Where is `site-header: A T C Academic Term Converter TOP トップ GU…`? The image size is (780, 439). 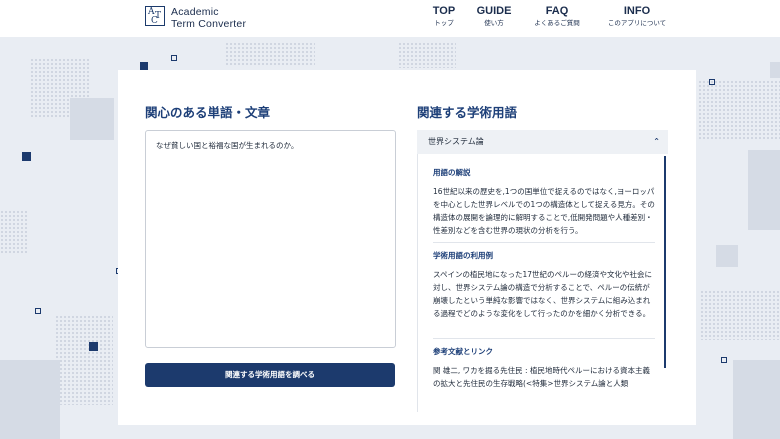 site-header: A T C Academic Term Converter TOP トップ GU… is located at coordinates (390, 18).